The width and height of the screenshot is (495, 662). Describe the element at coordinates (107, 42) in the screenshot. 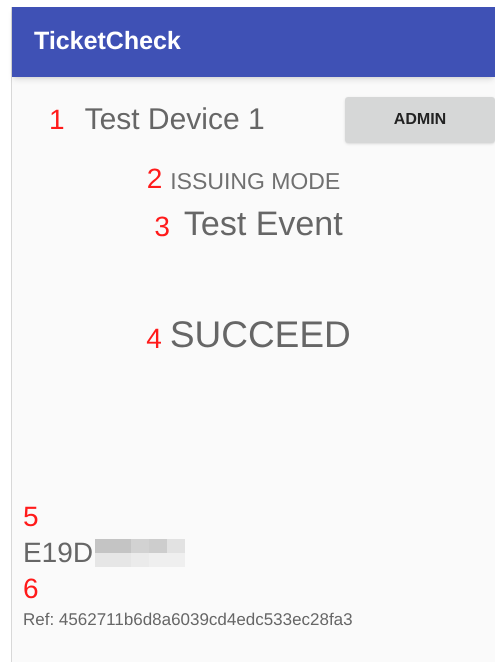

I see `app-title: TicketCheck` at that location.